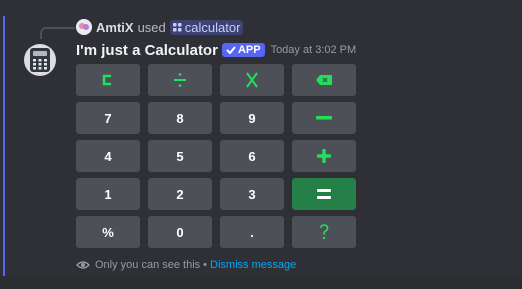 This screenshot has width=522, height=289. I want to click on eye-icon, so click(83, 265).